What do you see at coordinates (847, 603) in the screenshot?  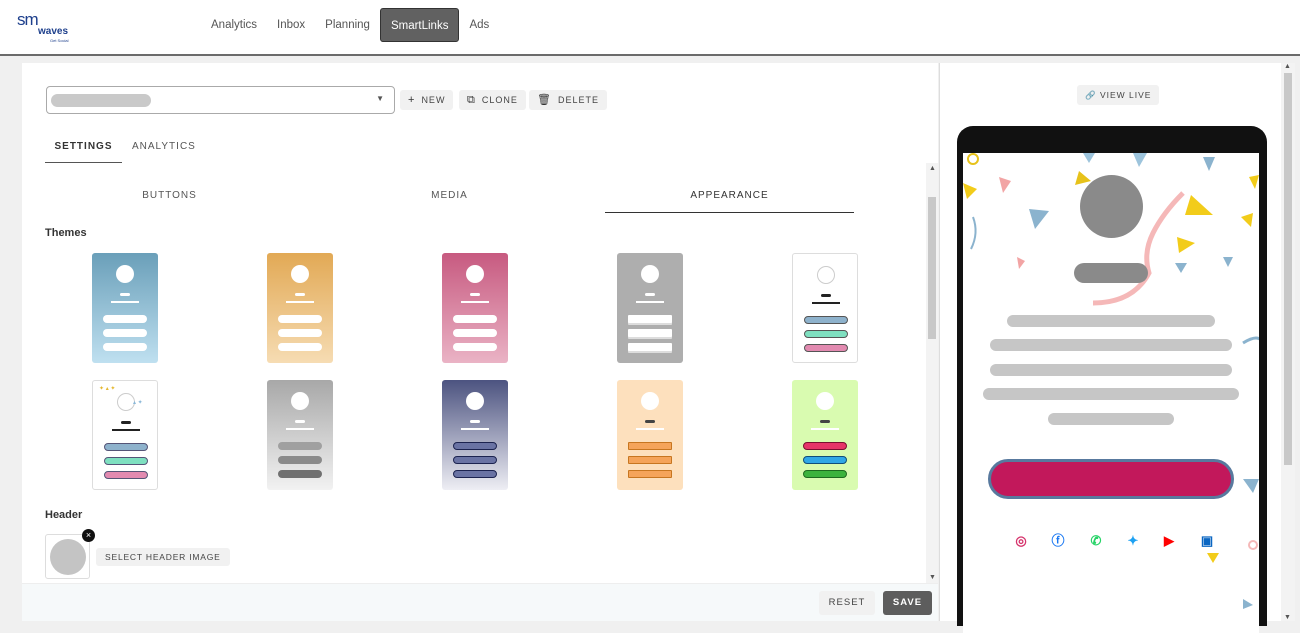 I see `reset-button: RESET` at bounding box center [847, 603].